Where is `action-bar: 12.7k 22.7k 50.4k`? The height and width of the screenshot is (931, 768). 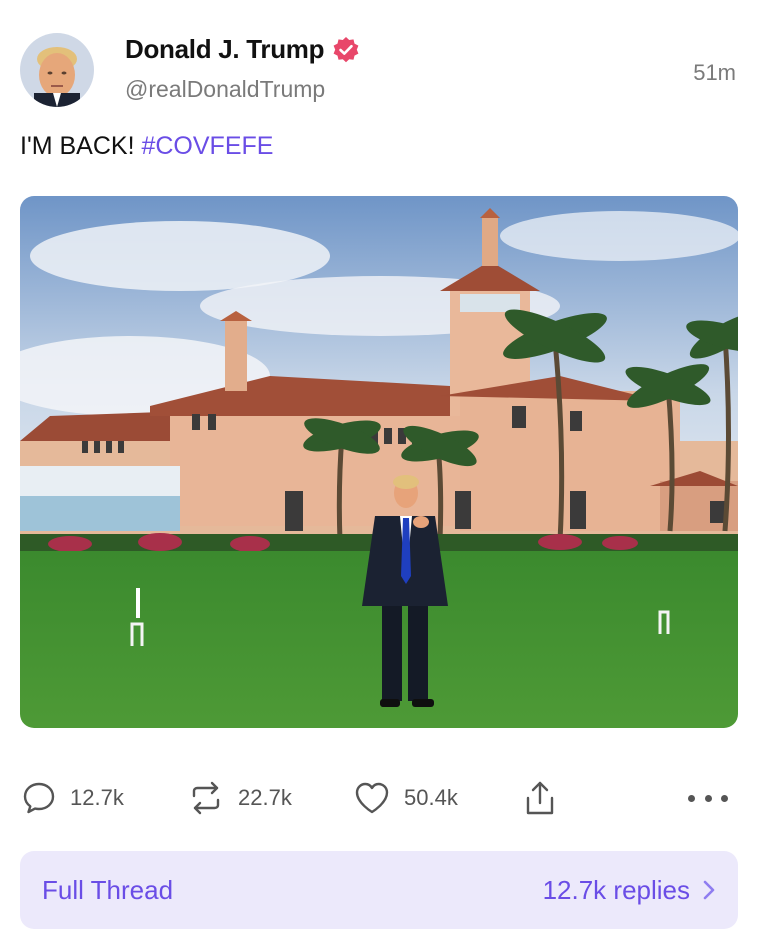
action-bar: 12.7k 22.7k 50.4k is located at coordinates (379, 798).